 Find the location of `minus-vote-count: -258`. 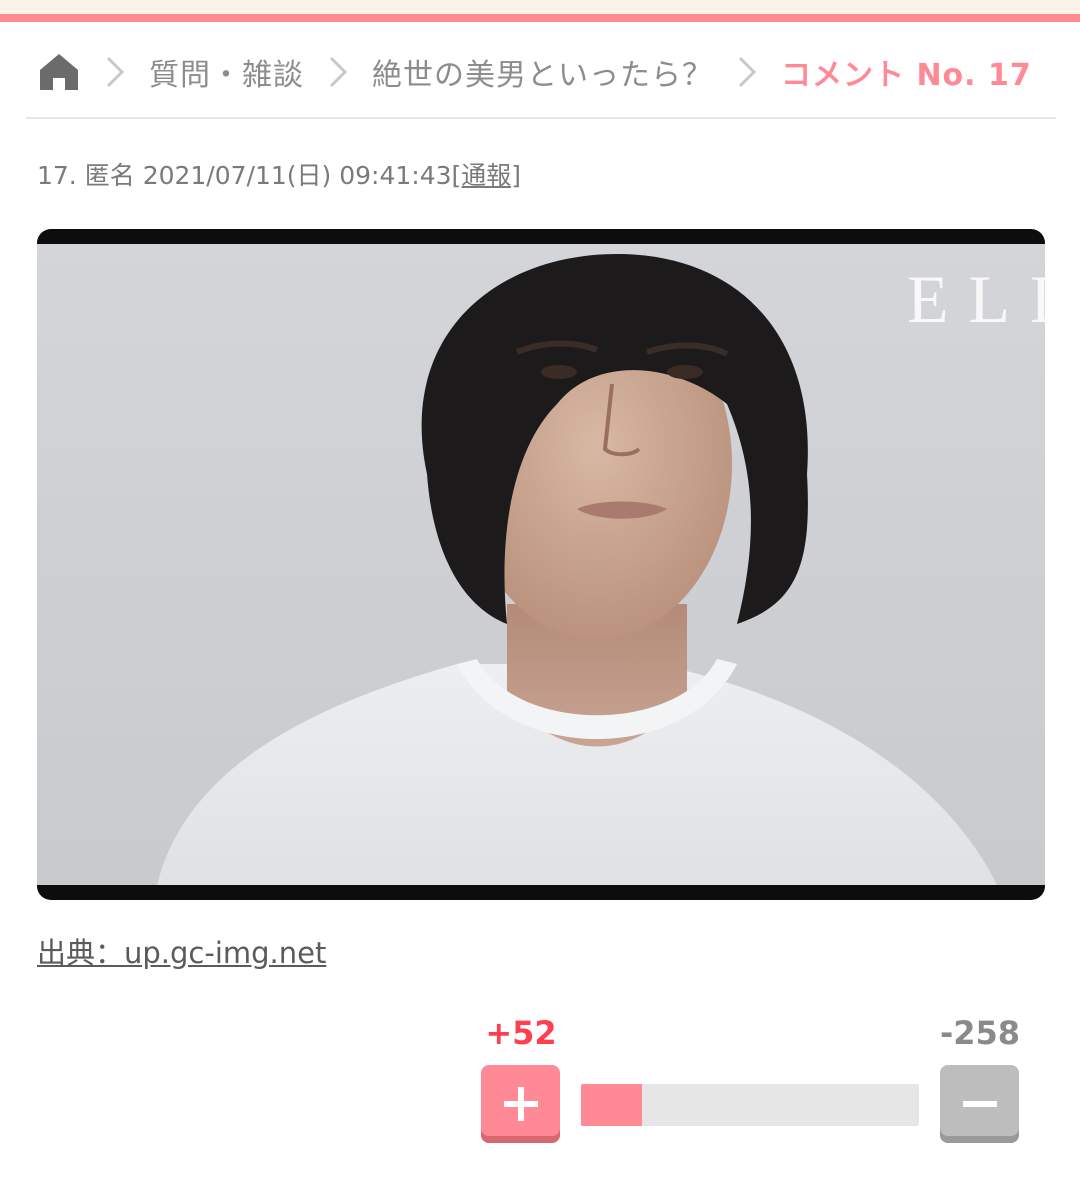

minus-vote-count: -258 is located at coordinates (980, 1033).